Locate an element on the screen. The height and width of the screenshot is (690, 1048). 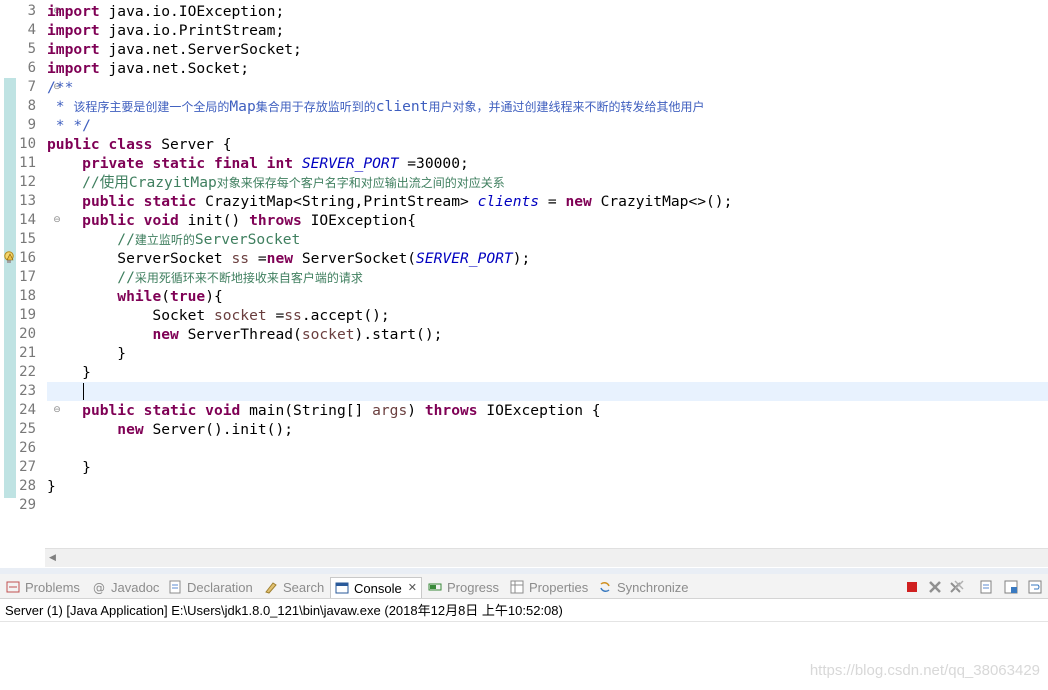
tab-label: Console is located at coordinates (378, 588).